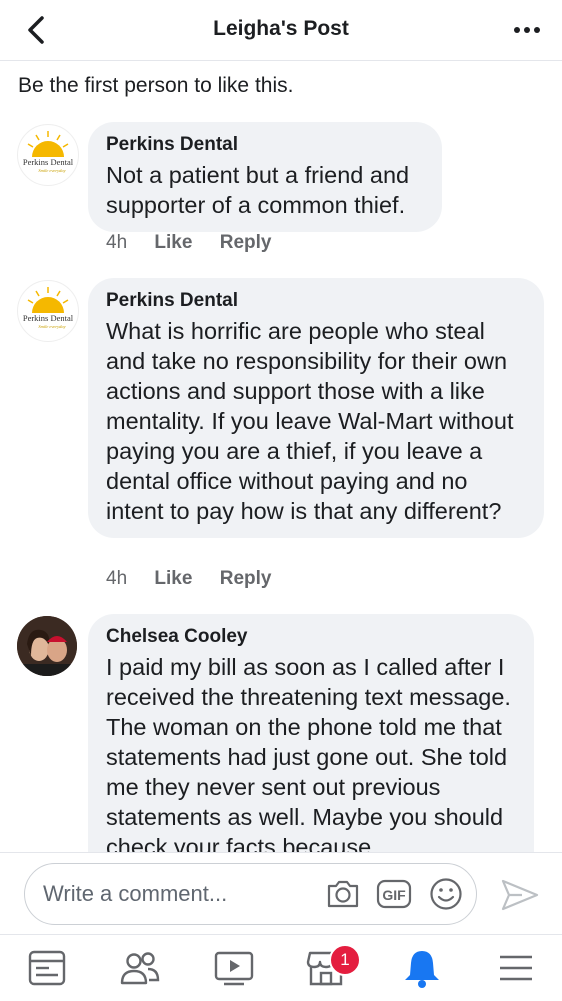  I want to click on profile-photo-icon, so click(47, 646).